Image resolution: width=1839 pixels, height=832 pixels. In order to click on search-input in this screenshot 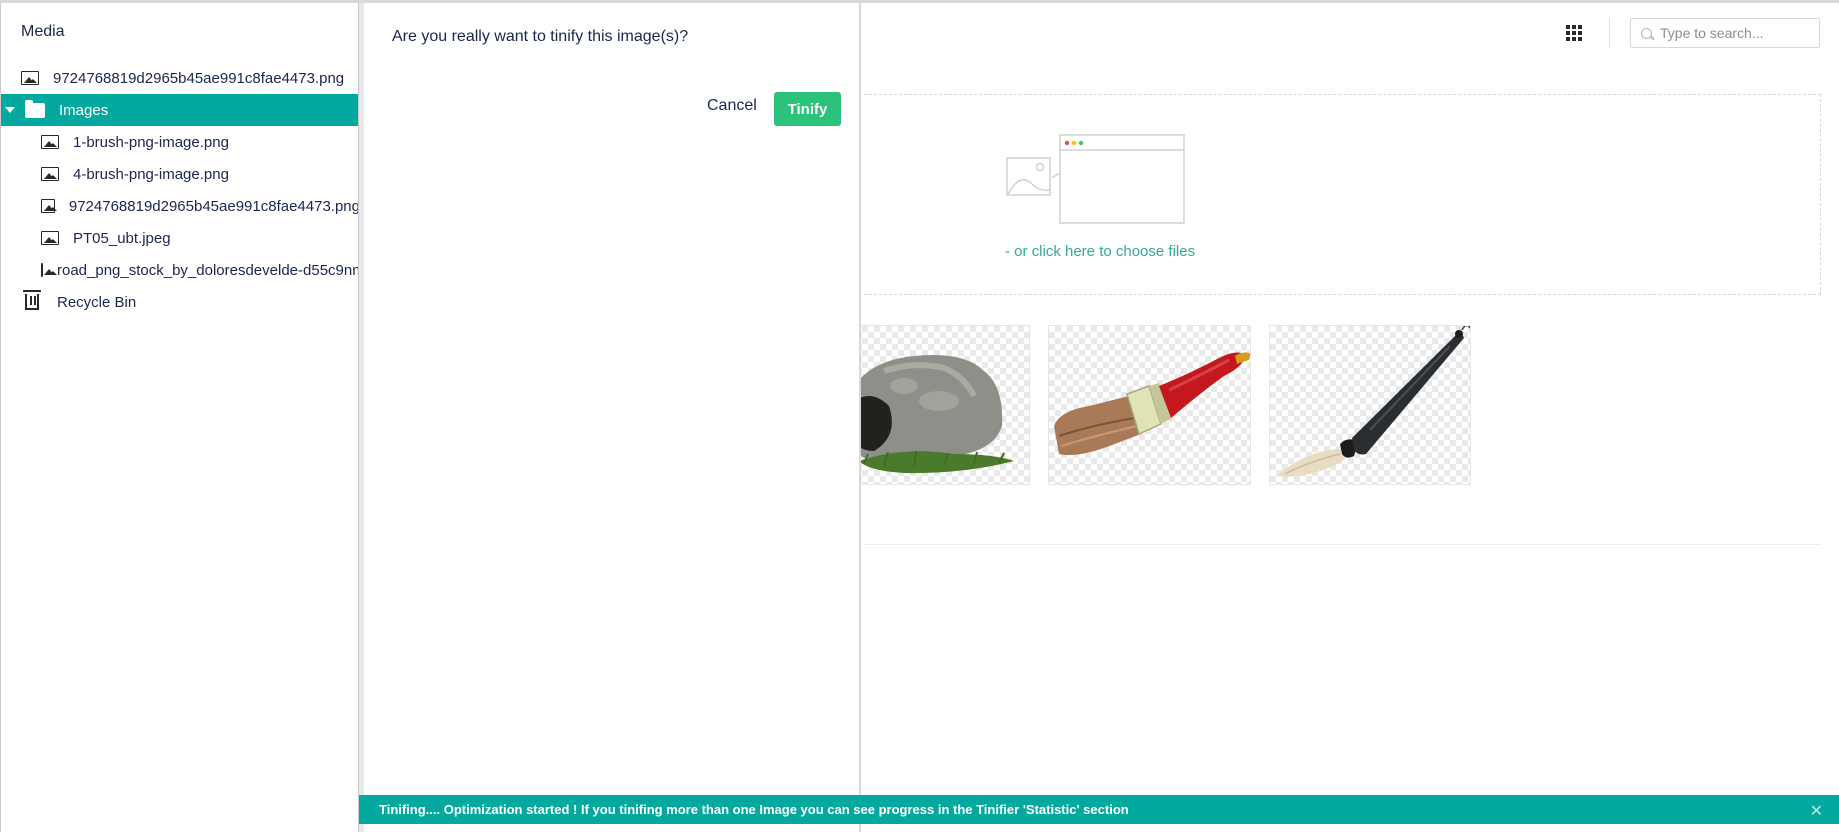, I will do `click(1735, 33)`.